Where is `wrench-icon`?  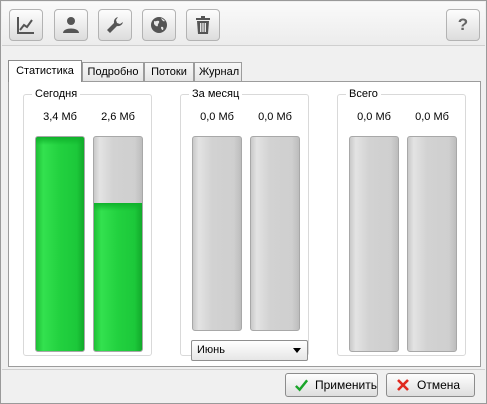
wrench-icon is located at coordinates (115, 25).